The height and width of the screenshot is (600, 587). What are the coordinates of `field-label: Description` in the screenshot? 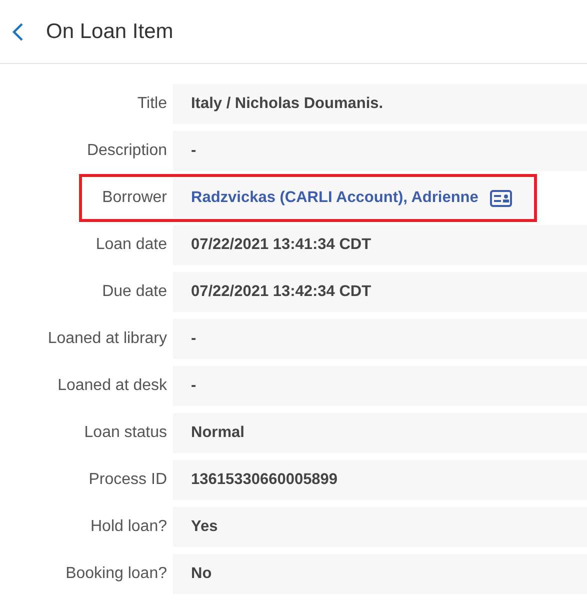 It's located at (126, 151).